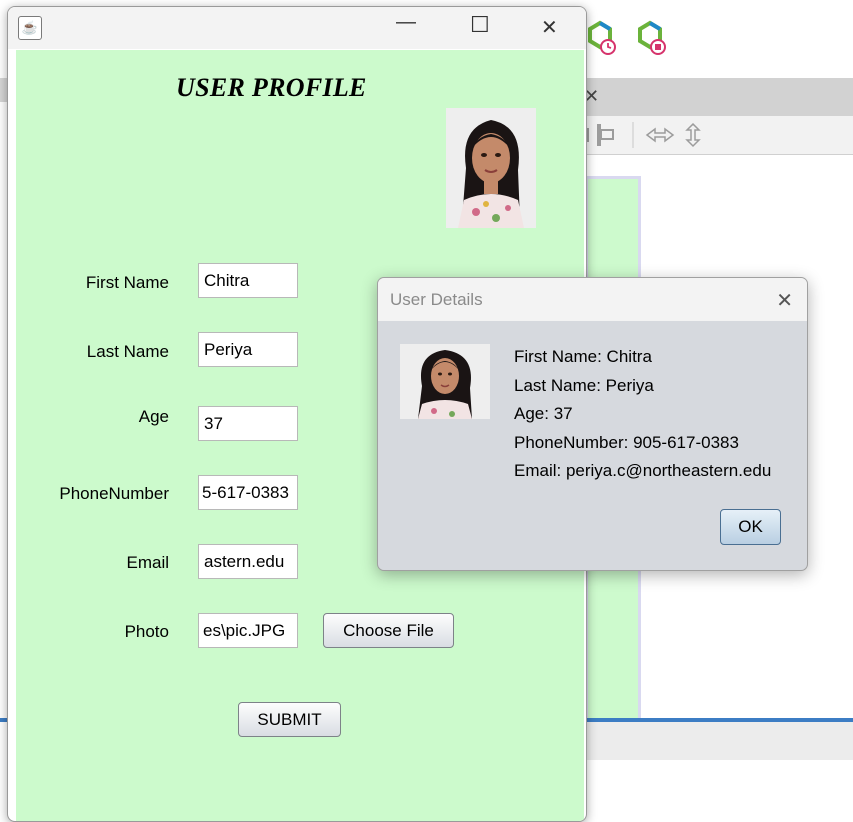  Describe the element at coordinates (584, 385) in the screenshot. I see `dialog-last-name: Last Name: Periya` at that location.